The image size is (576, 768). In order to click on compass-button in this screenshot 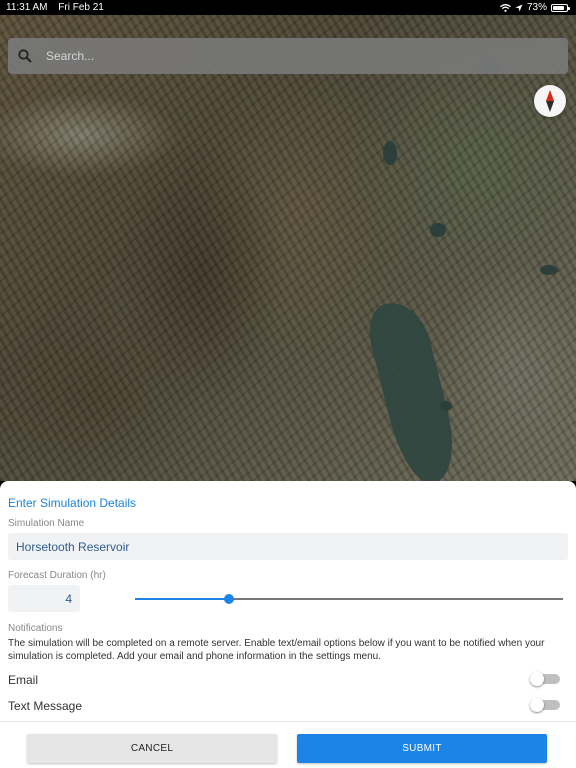, I will do `click(550, 101)`.